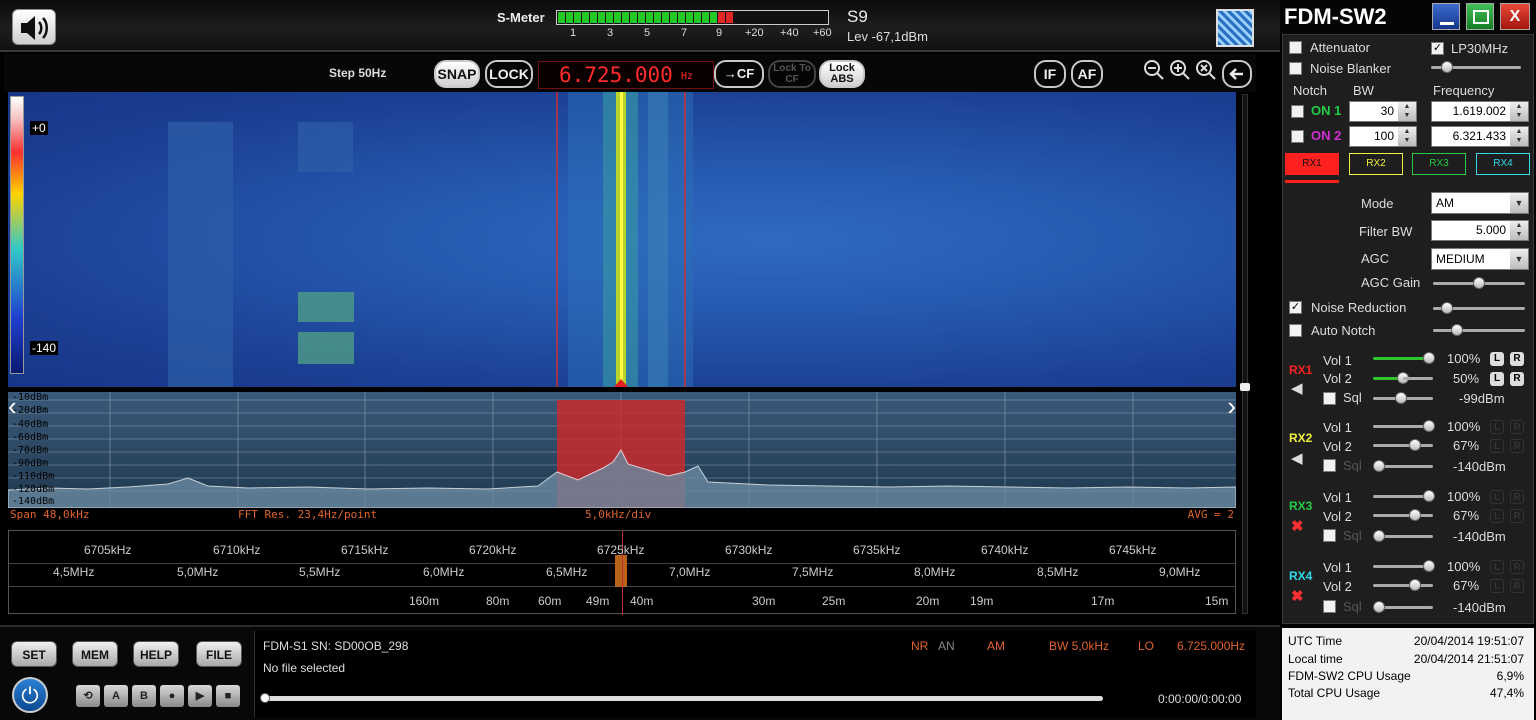  I want to click on rx1-vol2-left: L, so click(1497, 379).